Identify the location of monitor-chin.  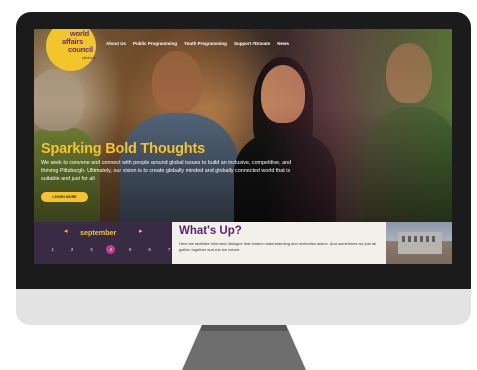
(243, 307).